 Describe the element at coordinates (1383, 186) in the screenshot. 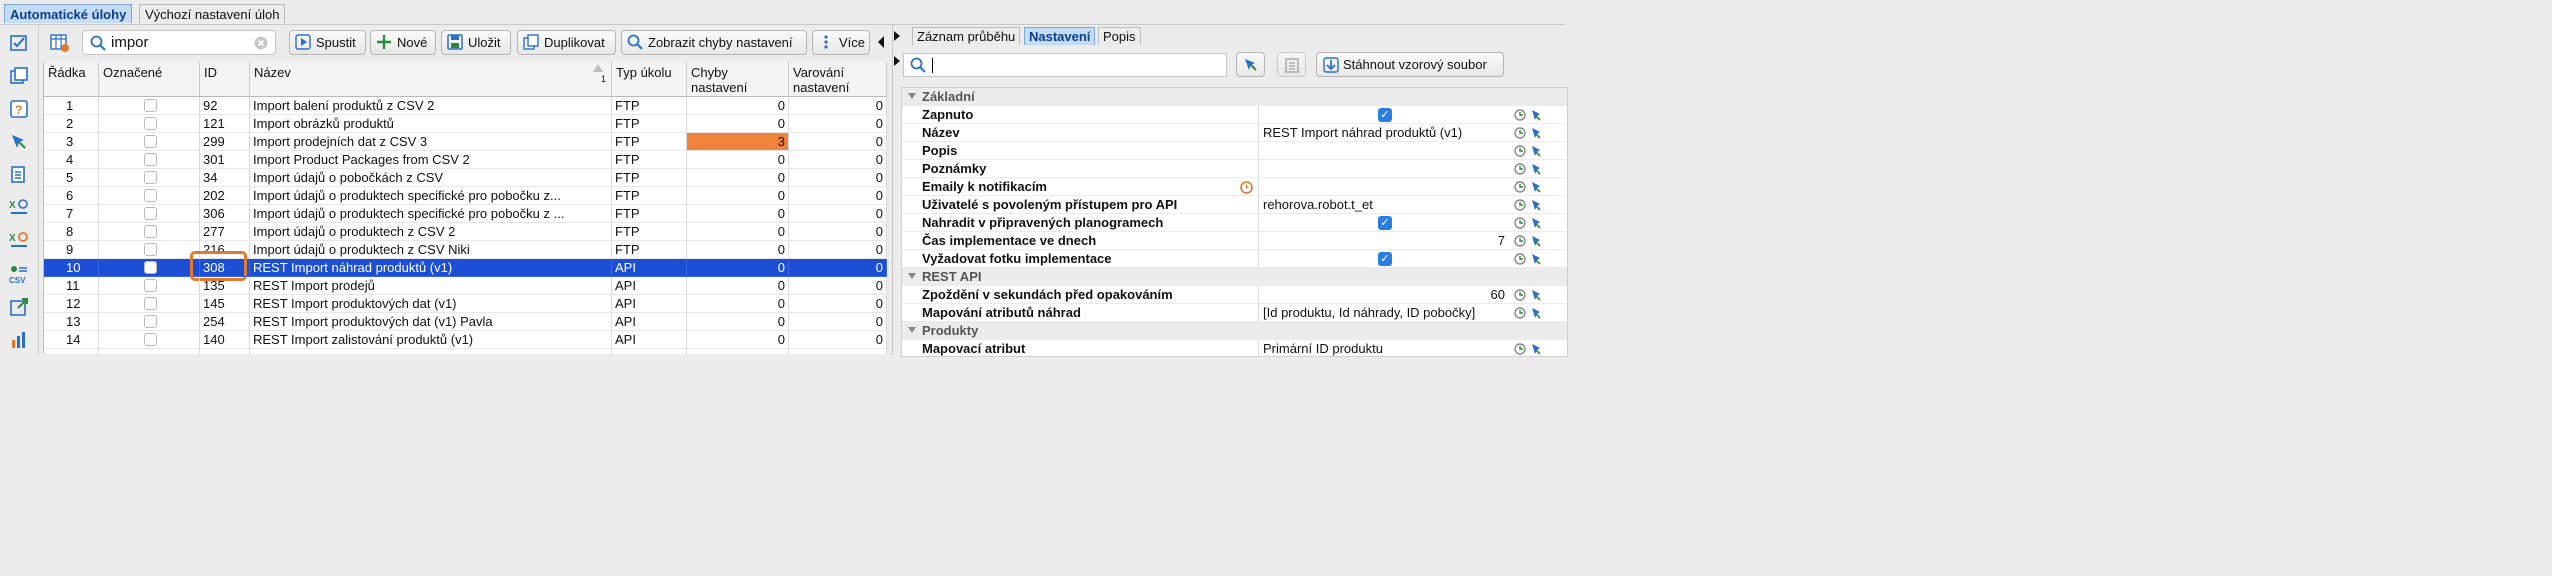

I see `emails-value` at that location.